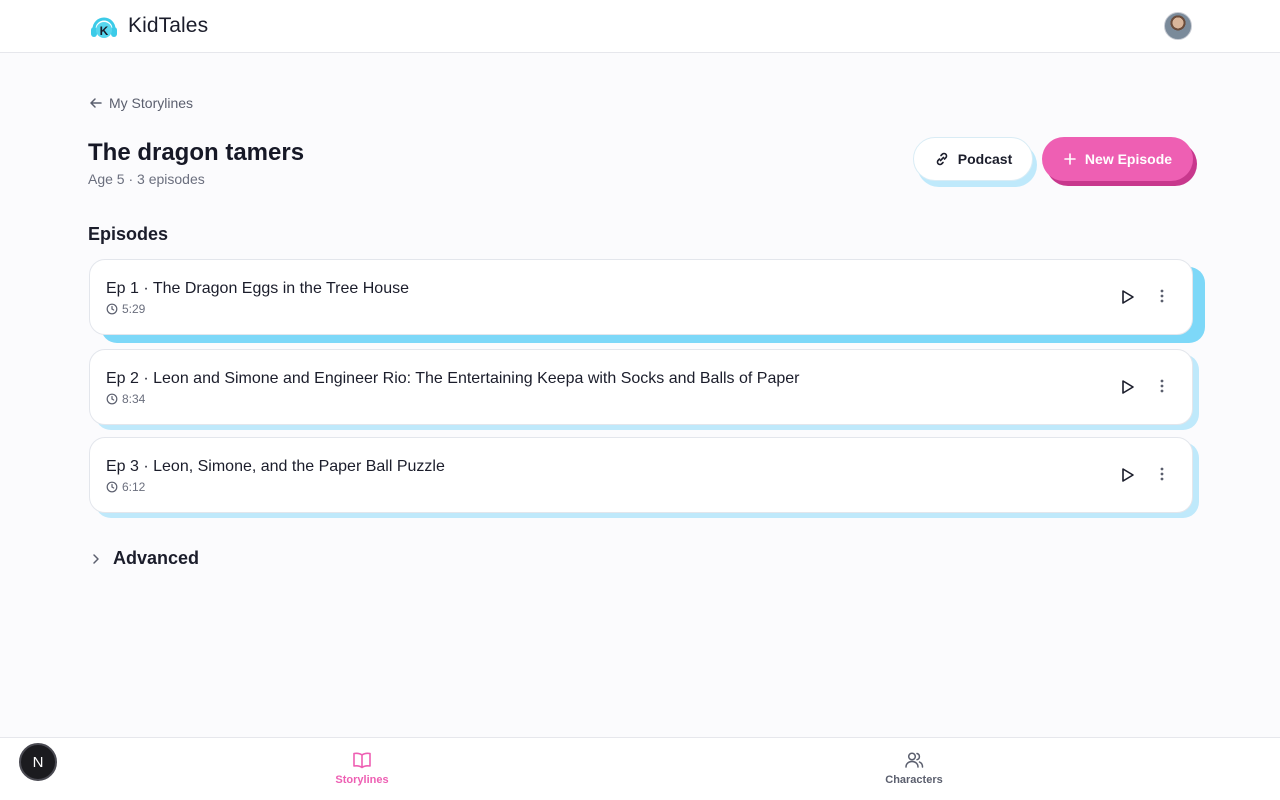 This screenshot has height=800, width=1280. I want to click on advanced-toggle: Advanced, so click(144, 558).